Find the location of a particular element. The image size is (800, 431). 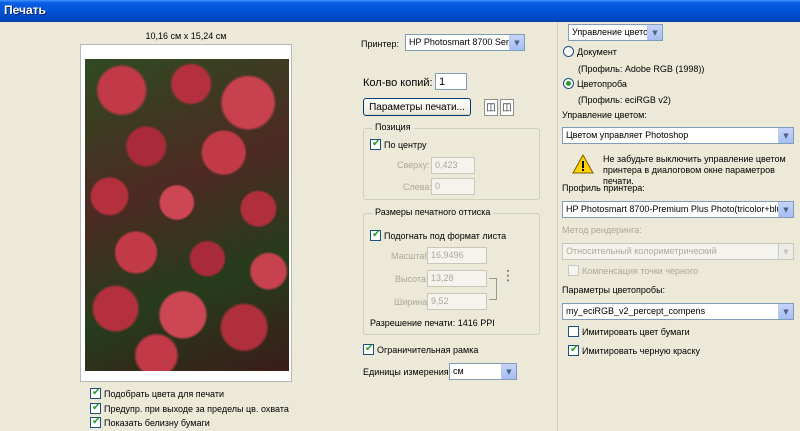

rendering-intent-select: Относительный колориметрический ▼ is located at coordinates (678, 251).